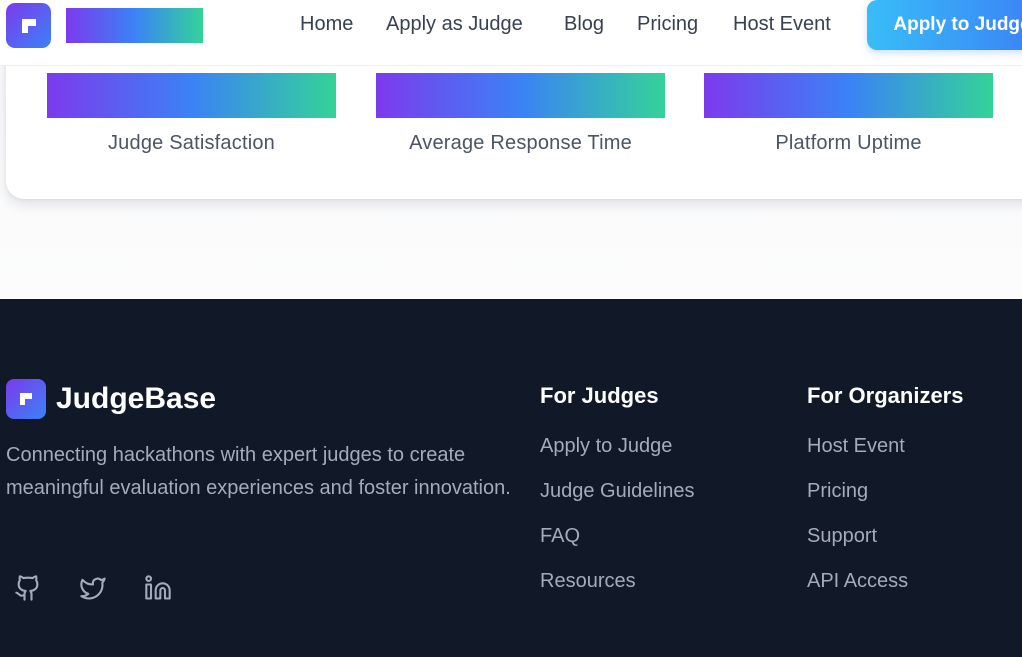 Image resolution: width=1022 pixels, height=657 pixels. What do you see at coordinates (617, 457) in the screenshot?
I see `footer-link-apply-to-judge: Apply to Judge` at bounding box center [617, 457].